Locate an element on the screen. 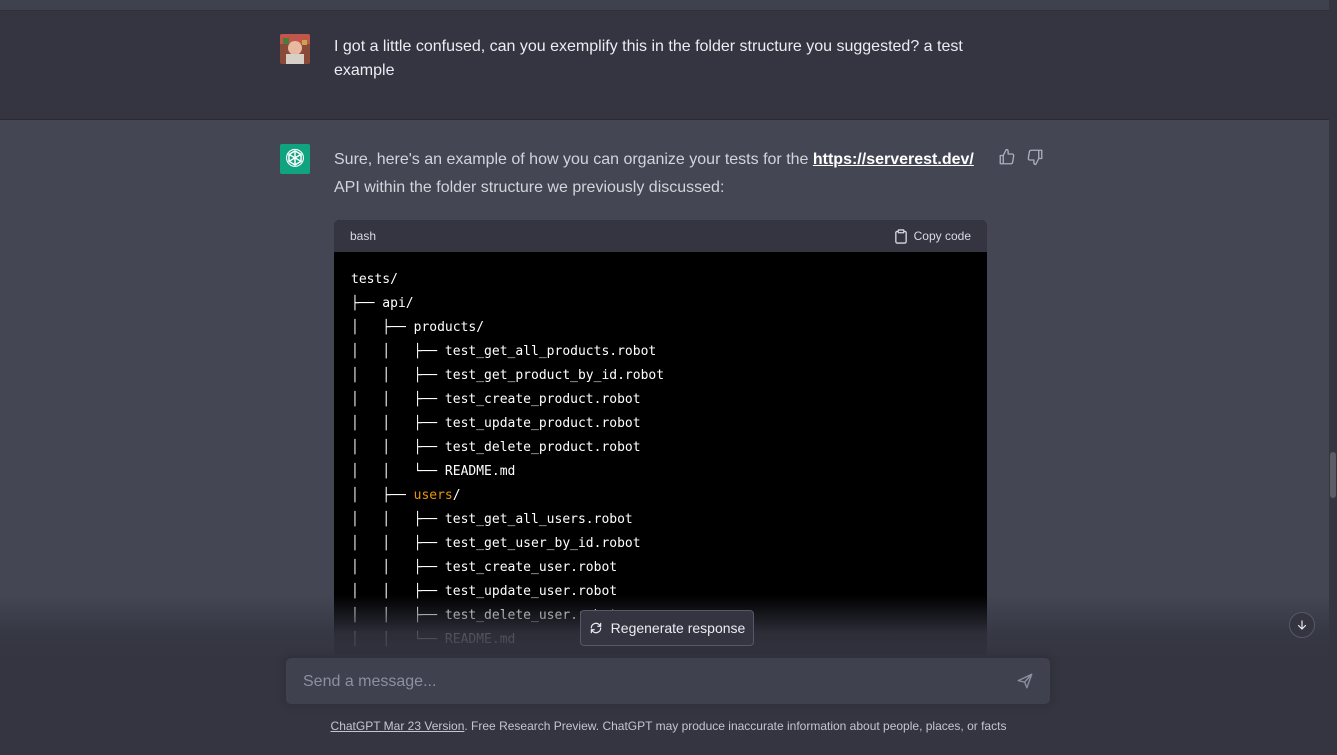  code-line: │ │ ├── test_delete_product.robot is located at coordinates (660, 448).